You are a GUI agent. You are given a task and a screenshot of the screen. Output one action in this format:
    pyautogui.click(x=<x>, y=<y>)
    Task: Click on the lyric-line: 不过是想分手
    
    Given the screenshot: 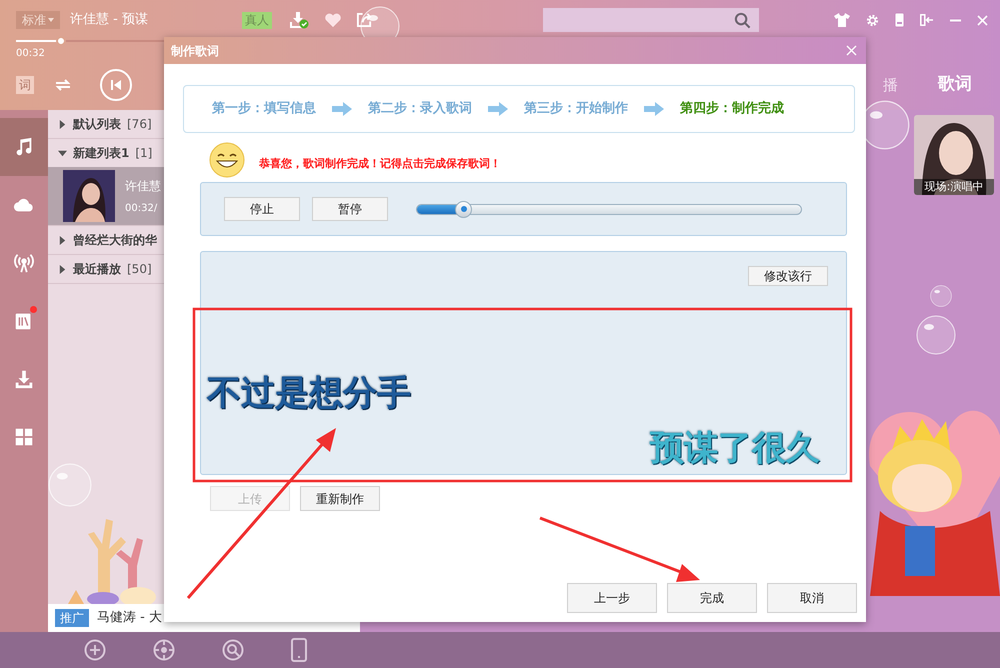 What is the action you would take?
    pyautogui.click(x=309, y=393)
    